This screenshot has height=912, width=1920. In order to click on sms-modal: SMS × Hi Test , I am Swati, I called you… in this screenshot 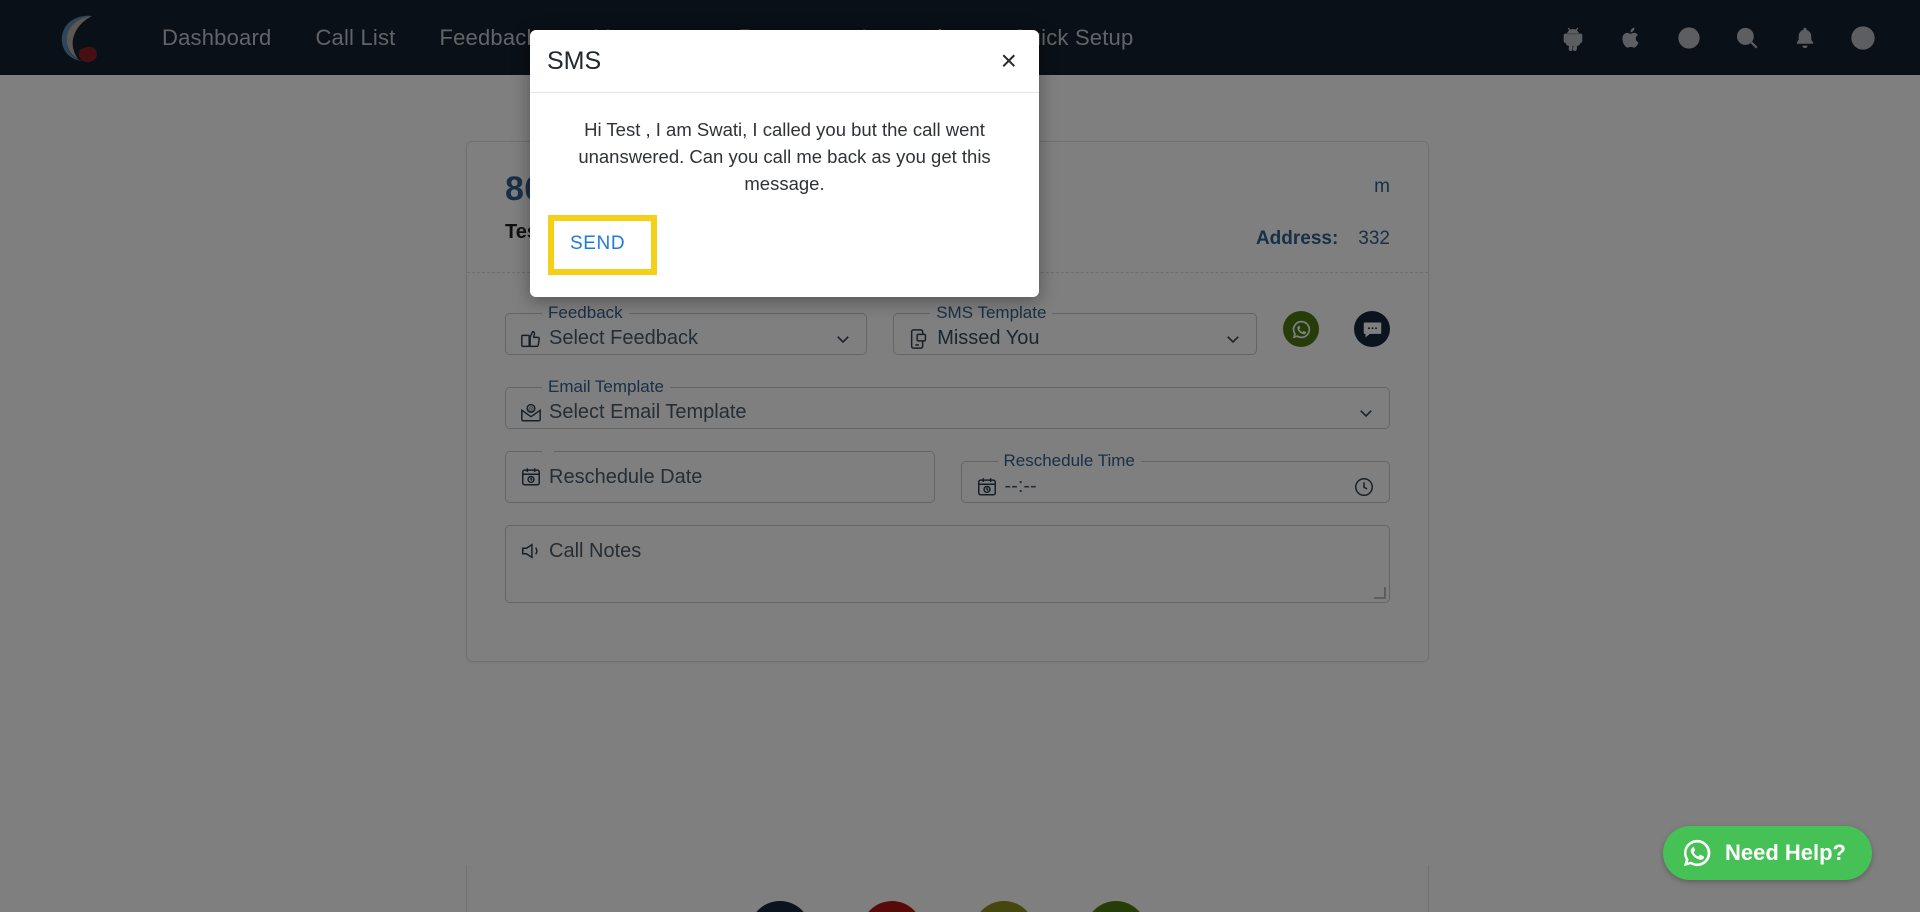, I will do `click(784, 164)`.